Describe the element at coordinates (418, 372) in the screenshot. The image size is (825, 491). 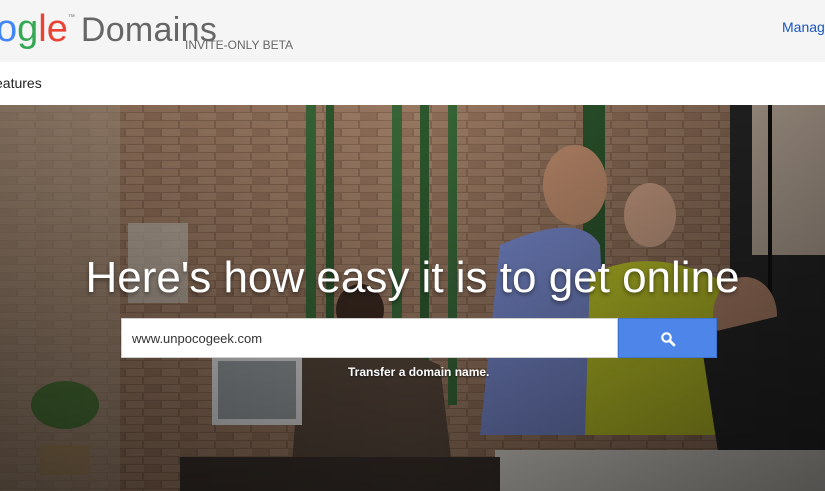
I see `transfer-domain-link: Transfer a domain name.` at that location.